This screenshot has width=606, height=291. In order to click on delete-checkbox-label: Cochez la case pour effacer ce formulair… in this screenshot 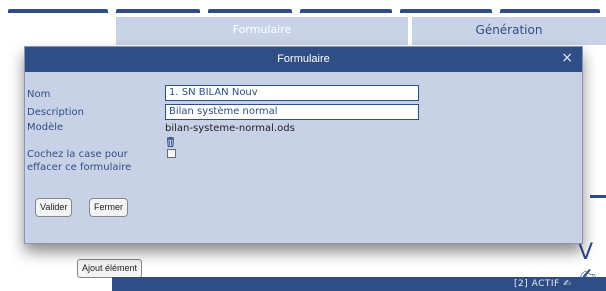, I will do `click(79, 161)`.